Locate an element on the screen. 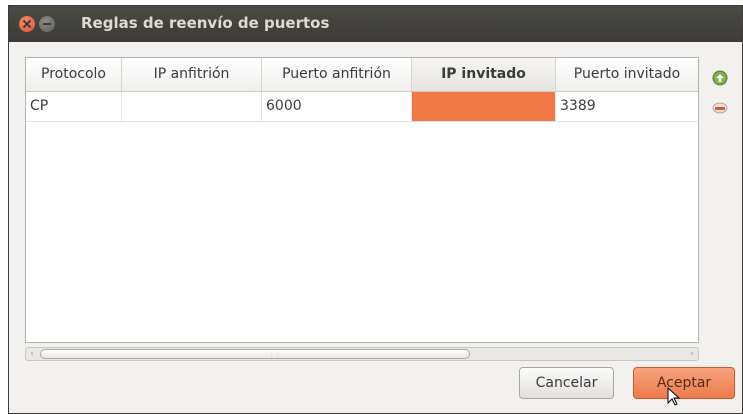 Image resolution: width=743 pixels, height=414 pixels. table-row: CP 6000 3389 is located at coordinates (362, 107).